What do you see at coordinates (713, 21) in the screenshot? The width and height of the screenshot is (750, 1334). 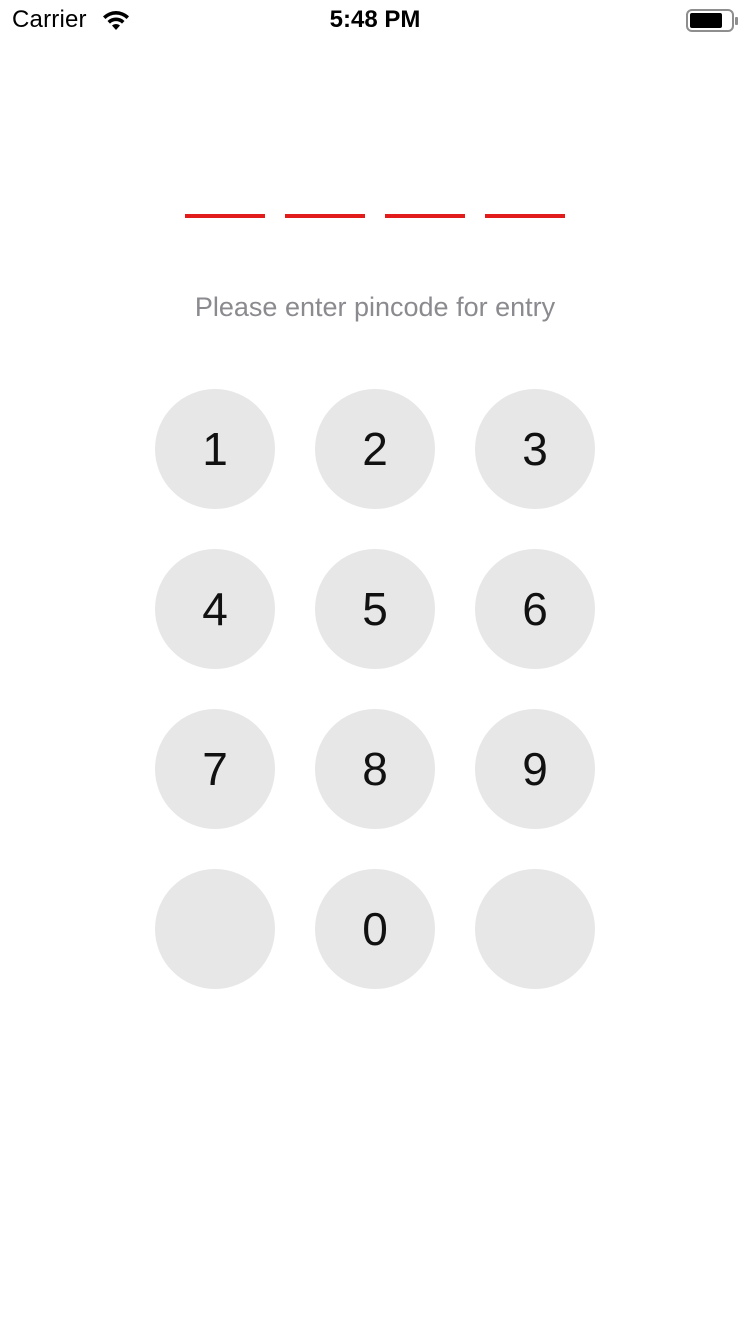 I see `battery-icon` at bounding box center [713, 21].